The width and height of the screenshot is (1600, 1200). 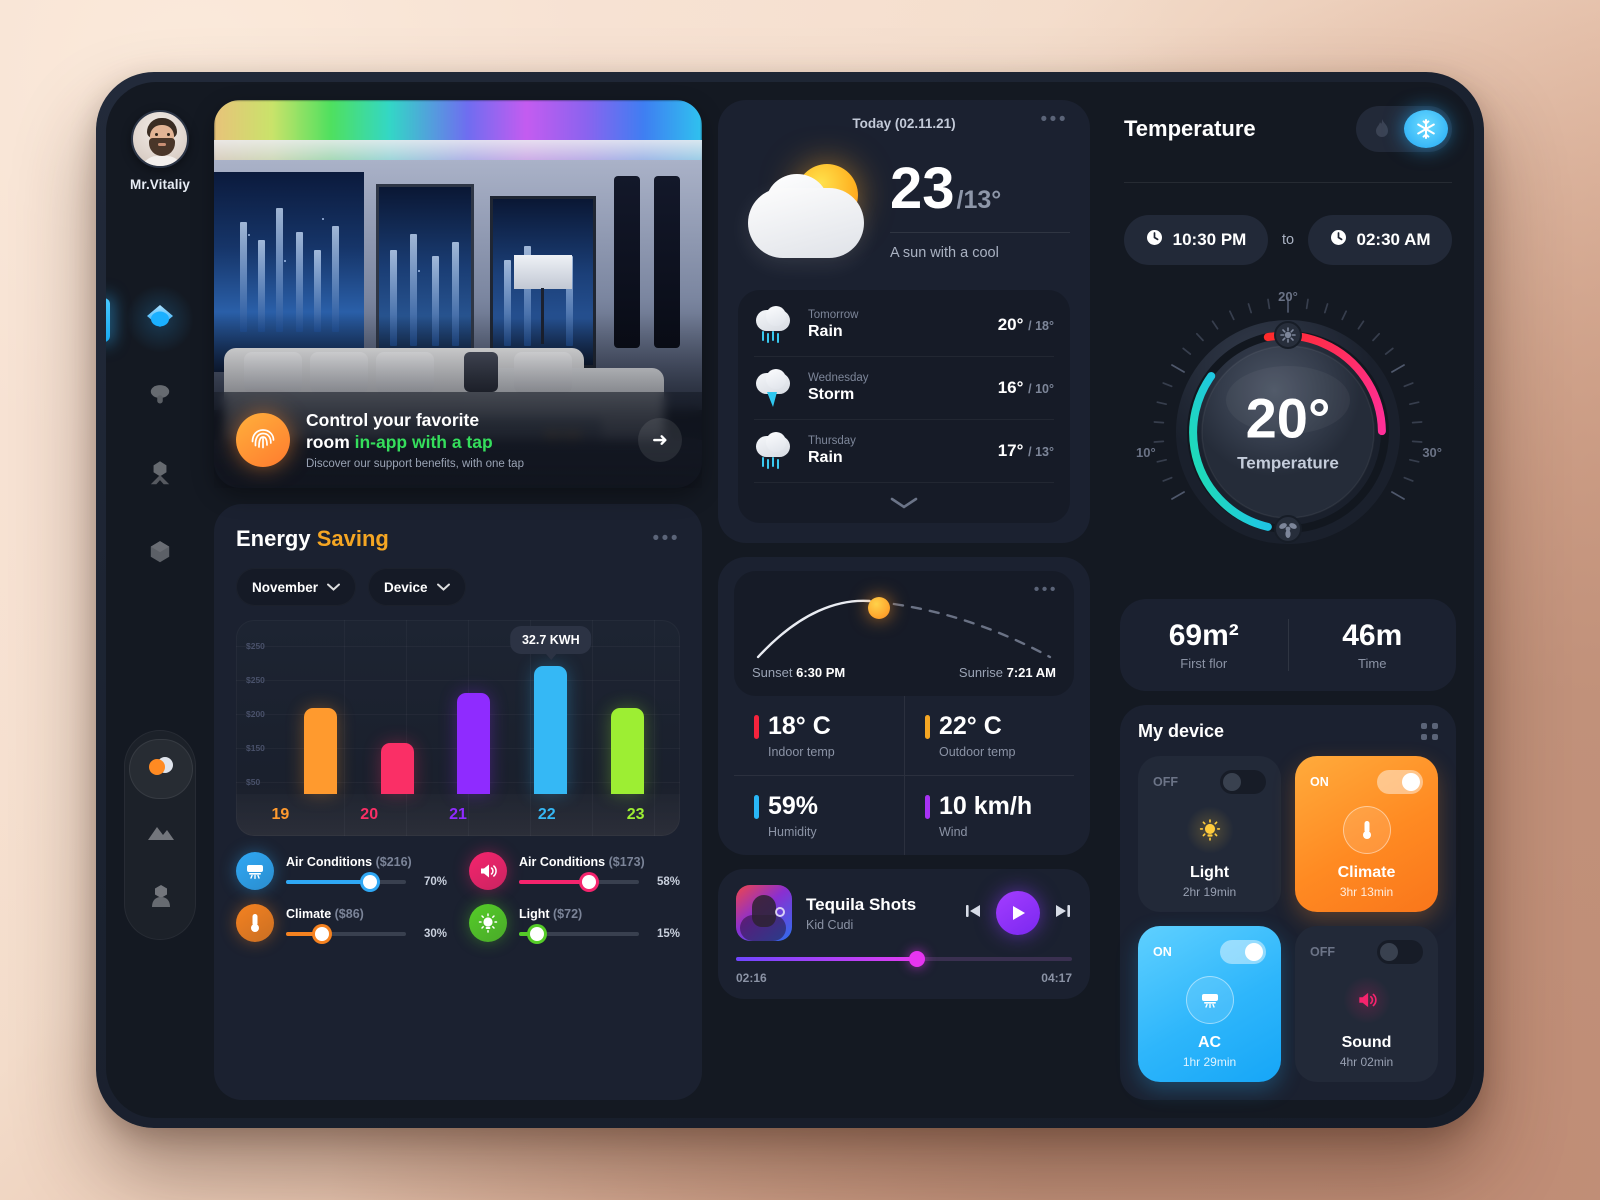 What do you see at coordinates (1366, 834) in the screenshot?
I see `device-tile-climate: ON Climate 3hr 13min` at bounding box center [1366, 834].